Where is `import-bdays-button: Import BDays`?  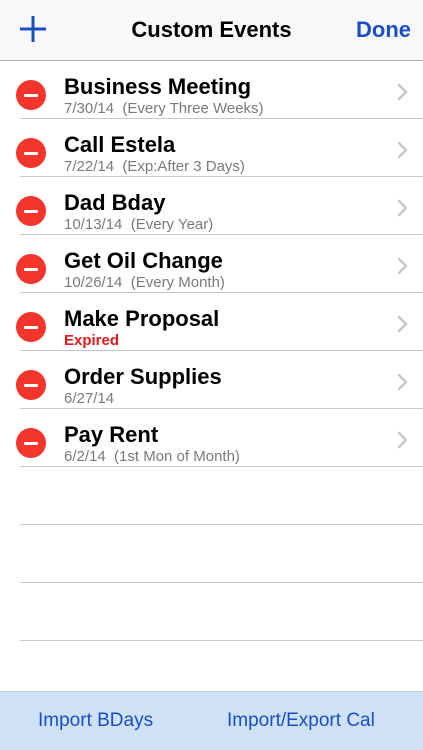
import-bdays-button: Import BDays is located at coordinates (95, 721).